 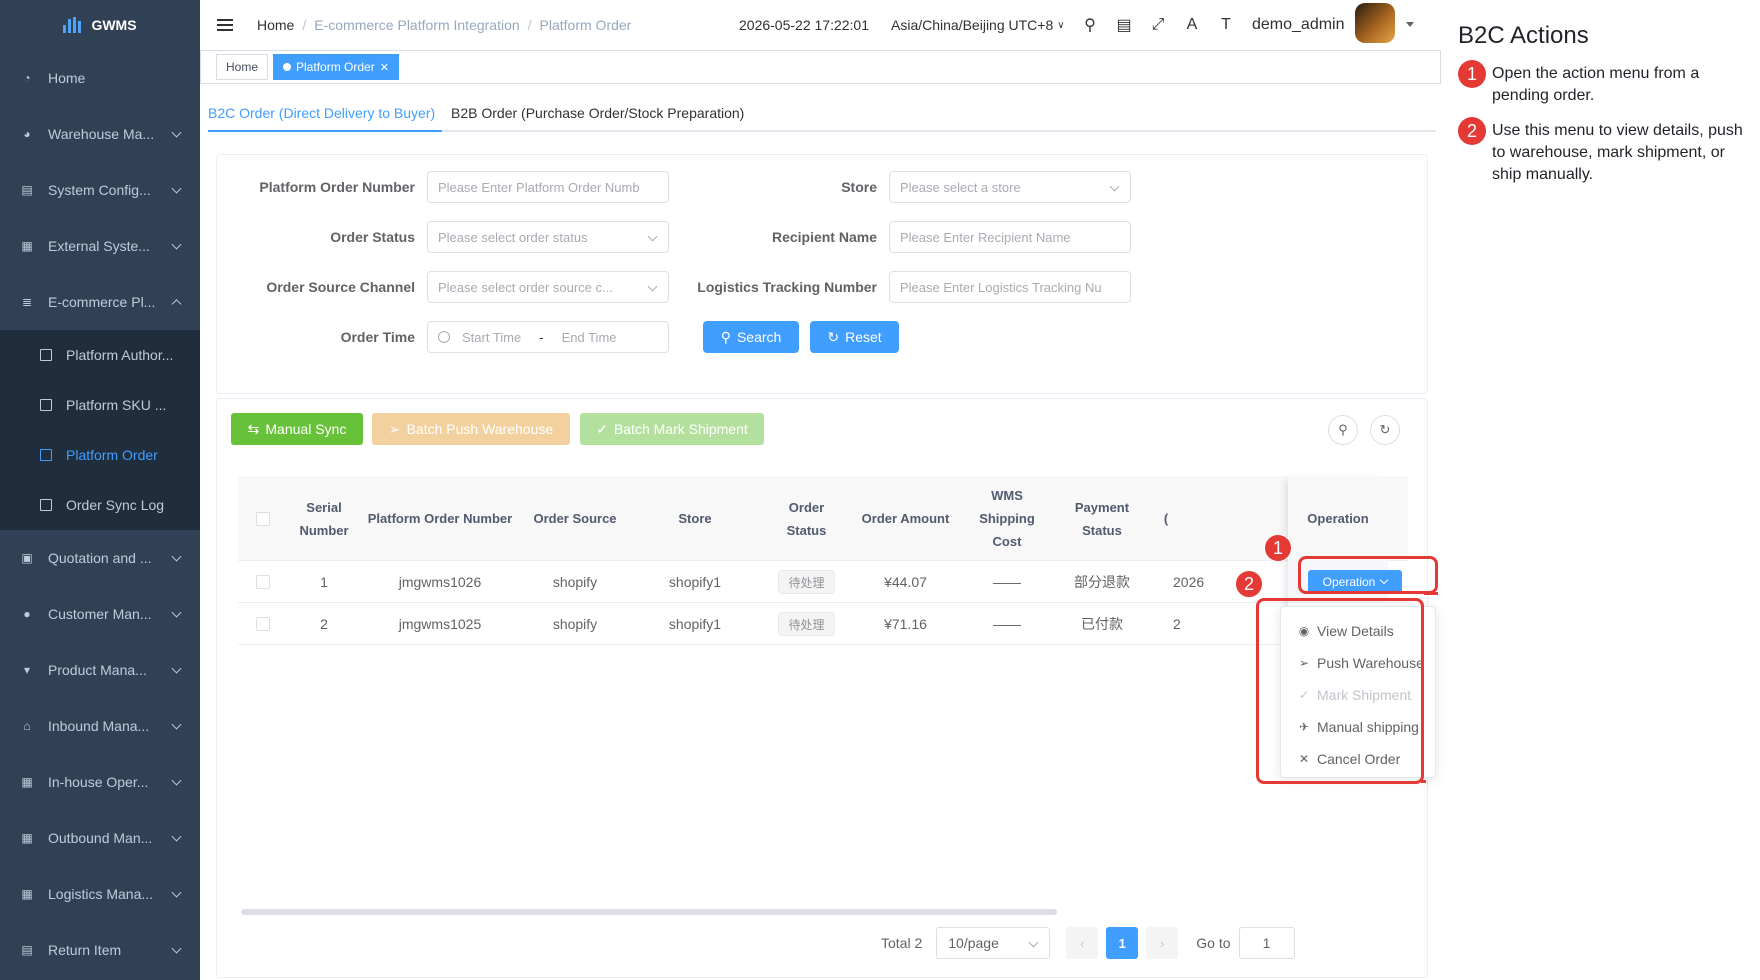 What do you see at coordinates (27, 950) in the screenshot?
I see `return-icon: ▤` at bounding box center [27, 950].